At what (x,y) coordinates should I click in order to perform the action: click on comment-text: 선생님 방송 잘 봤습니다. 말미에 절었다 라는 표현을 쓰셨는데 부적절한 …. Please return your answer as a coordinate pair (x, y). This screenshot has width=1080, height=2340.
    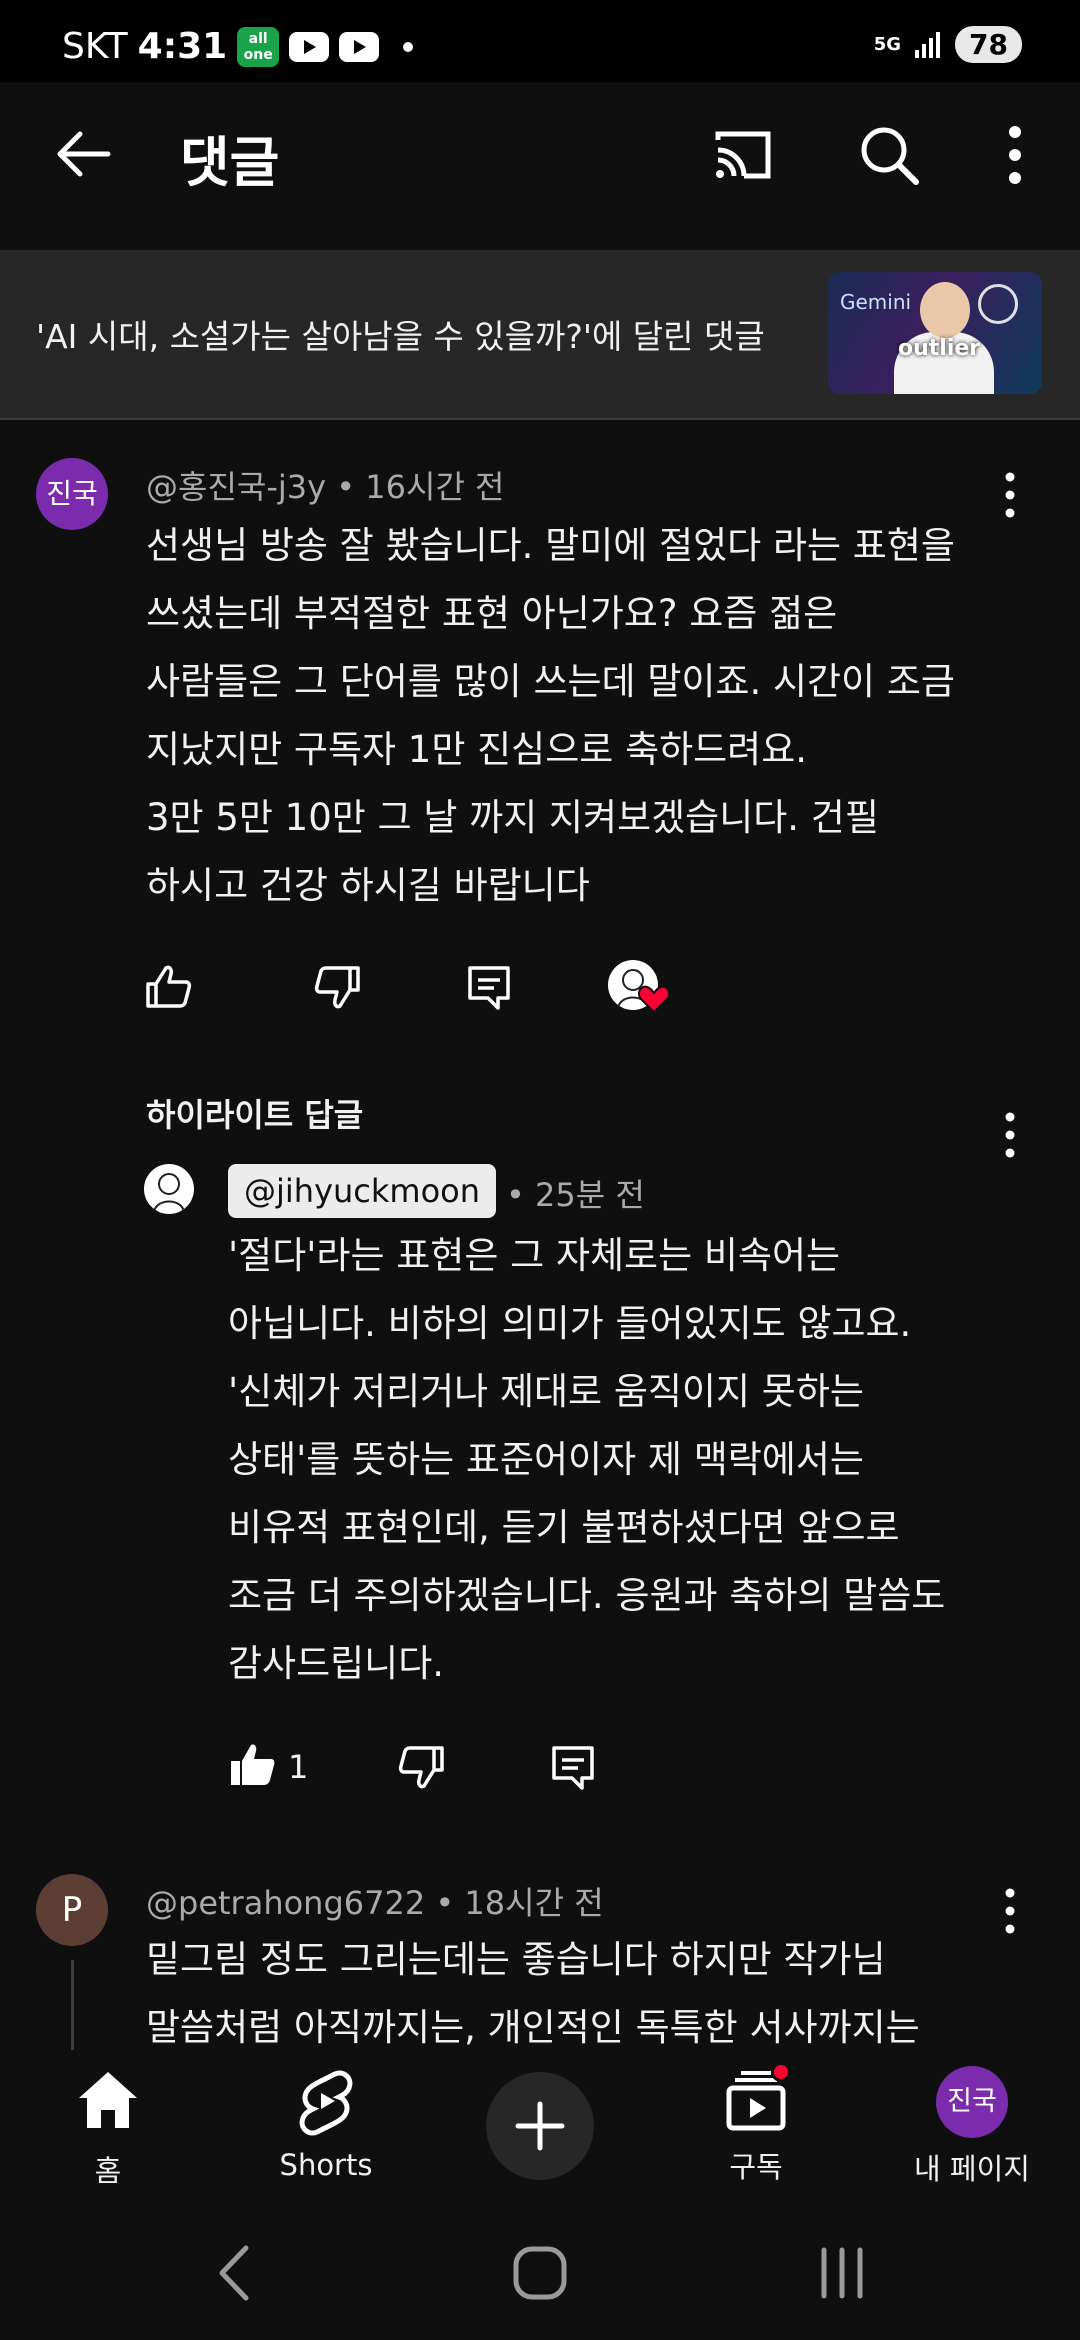
    Looking at the image, I should click on (550, 715).